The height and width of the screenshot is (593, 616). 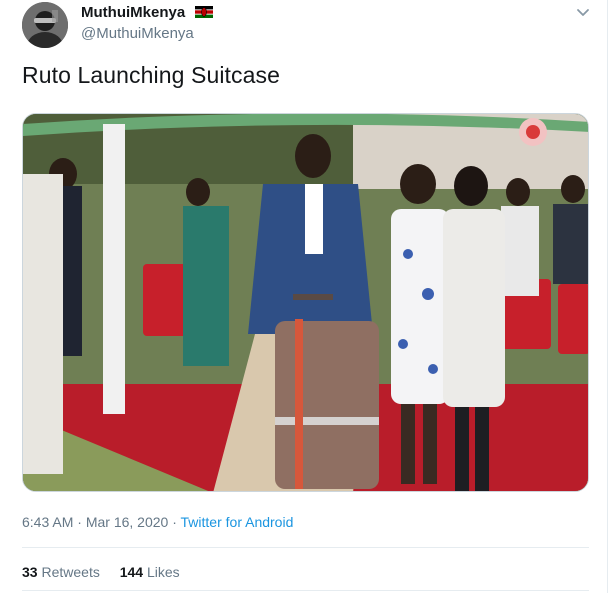 I want to click on kenya-flag-icon, so click(x=204, y=12).